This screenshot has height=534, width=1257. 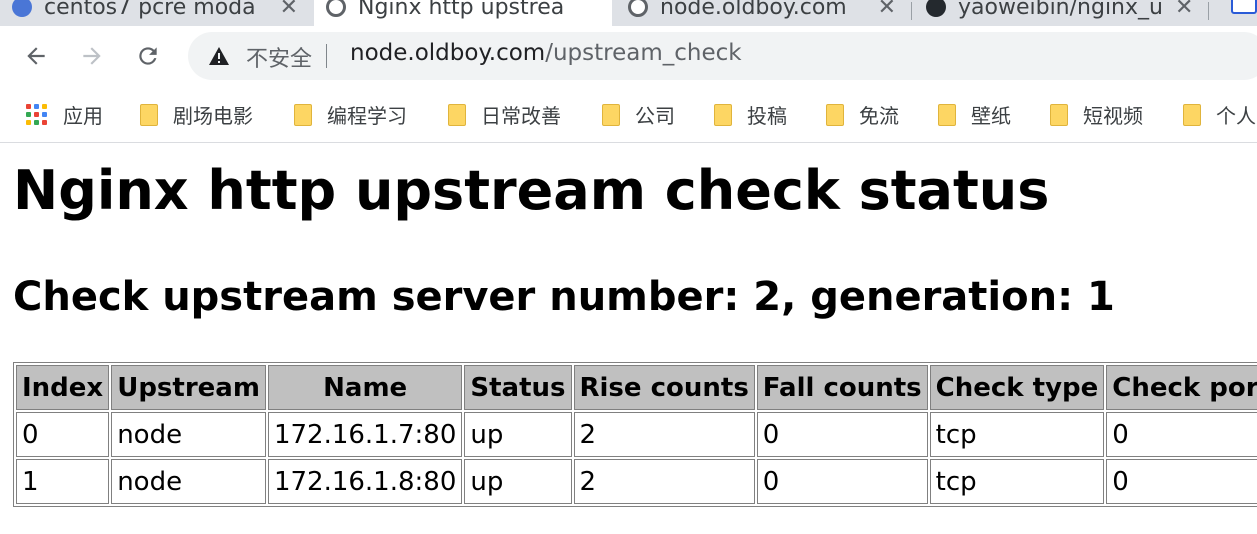 I want to click on arrow-left-icon, so click(x=36, y=56).